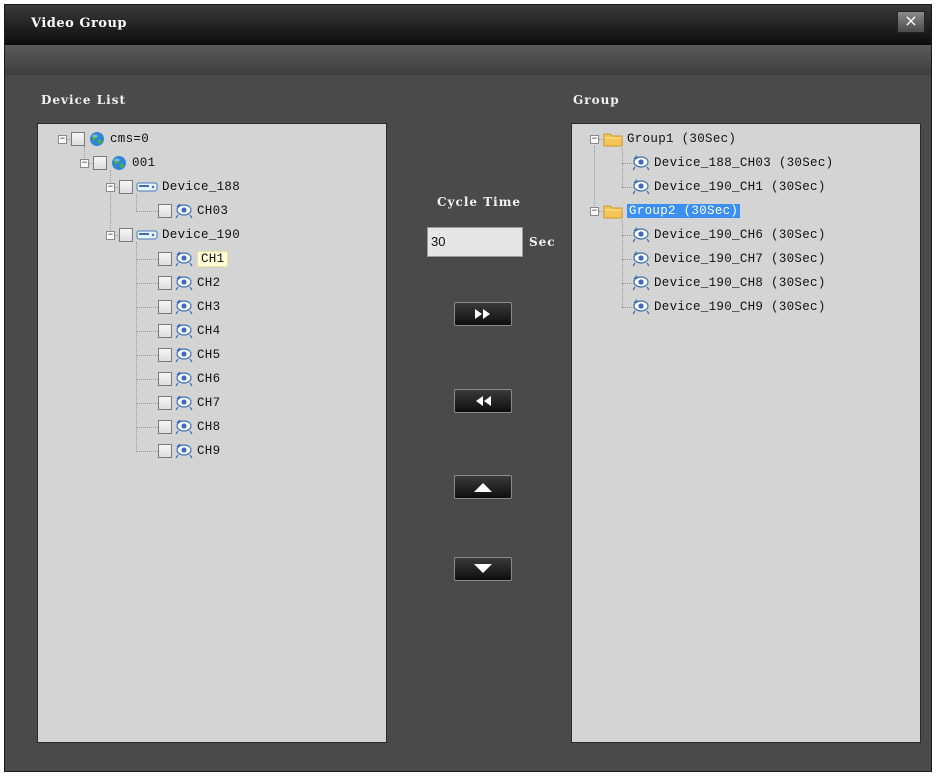  Describe the element at coordinates (740, 235) in the screenshot. I see `tree-node-label: Device_190_CH6 (30Sec)` at that location.